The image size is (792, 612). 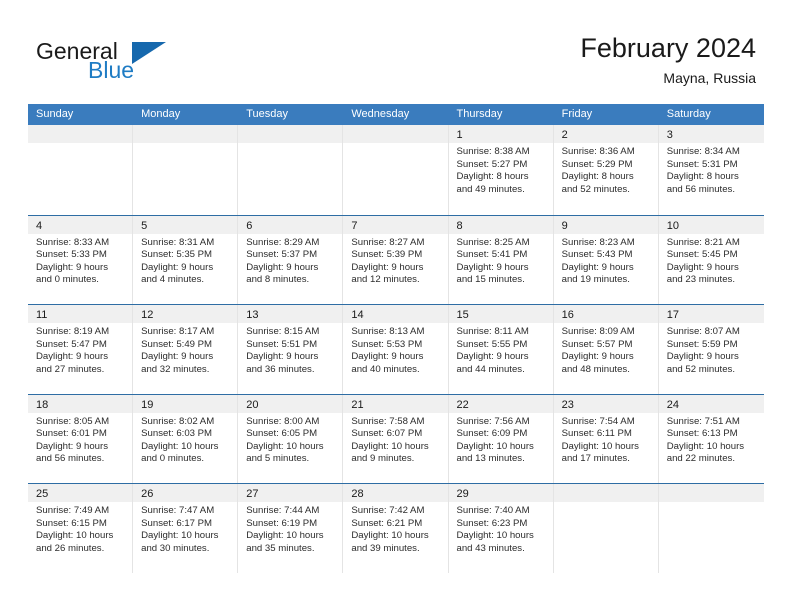 What do you see at coordinates (278, 280) in the screenshot?
I see `day-detail-line: and 8 minutes.` at bounding box center [278, 280].